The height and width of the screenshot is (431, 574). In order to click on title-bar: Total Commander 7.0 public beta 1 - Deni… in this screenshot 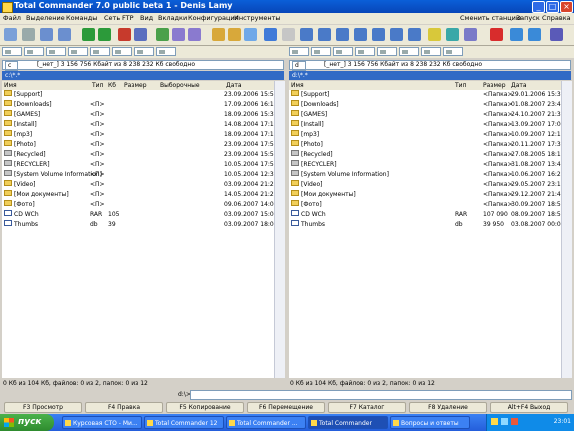, I will do `click(287, 6)`.